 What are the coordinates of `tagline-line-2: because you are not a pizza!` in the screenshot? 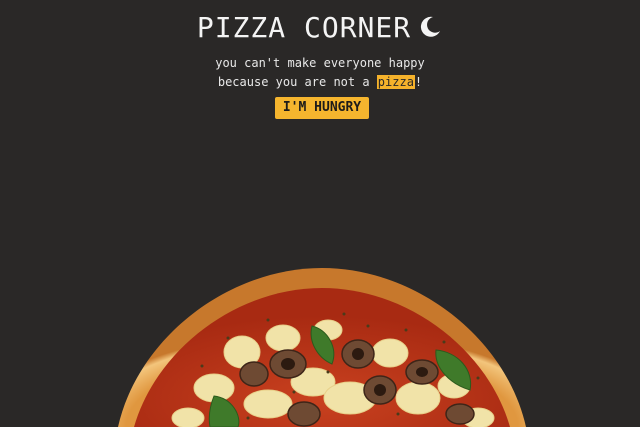 It's located at (320, 82).